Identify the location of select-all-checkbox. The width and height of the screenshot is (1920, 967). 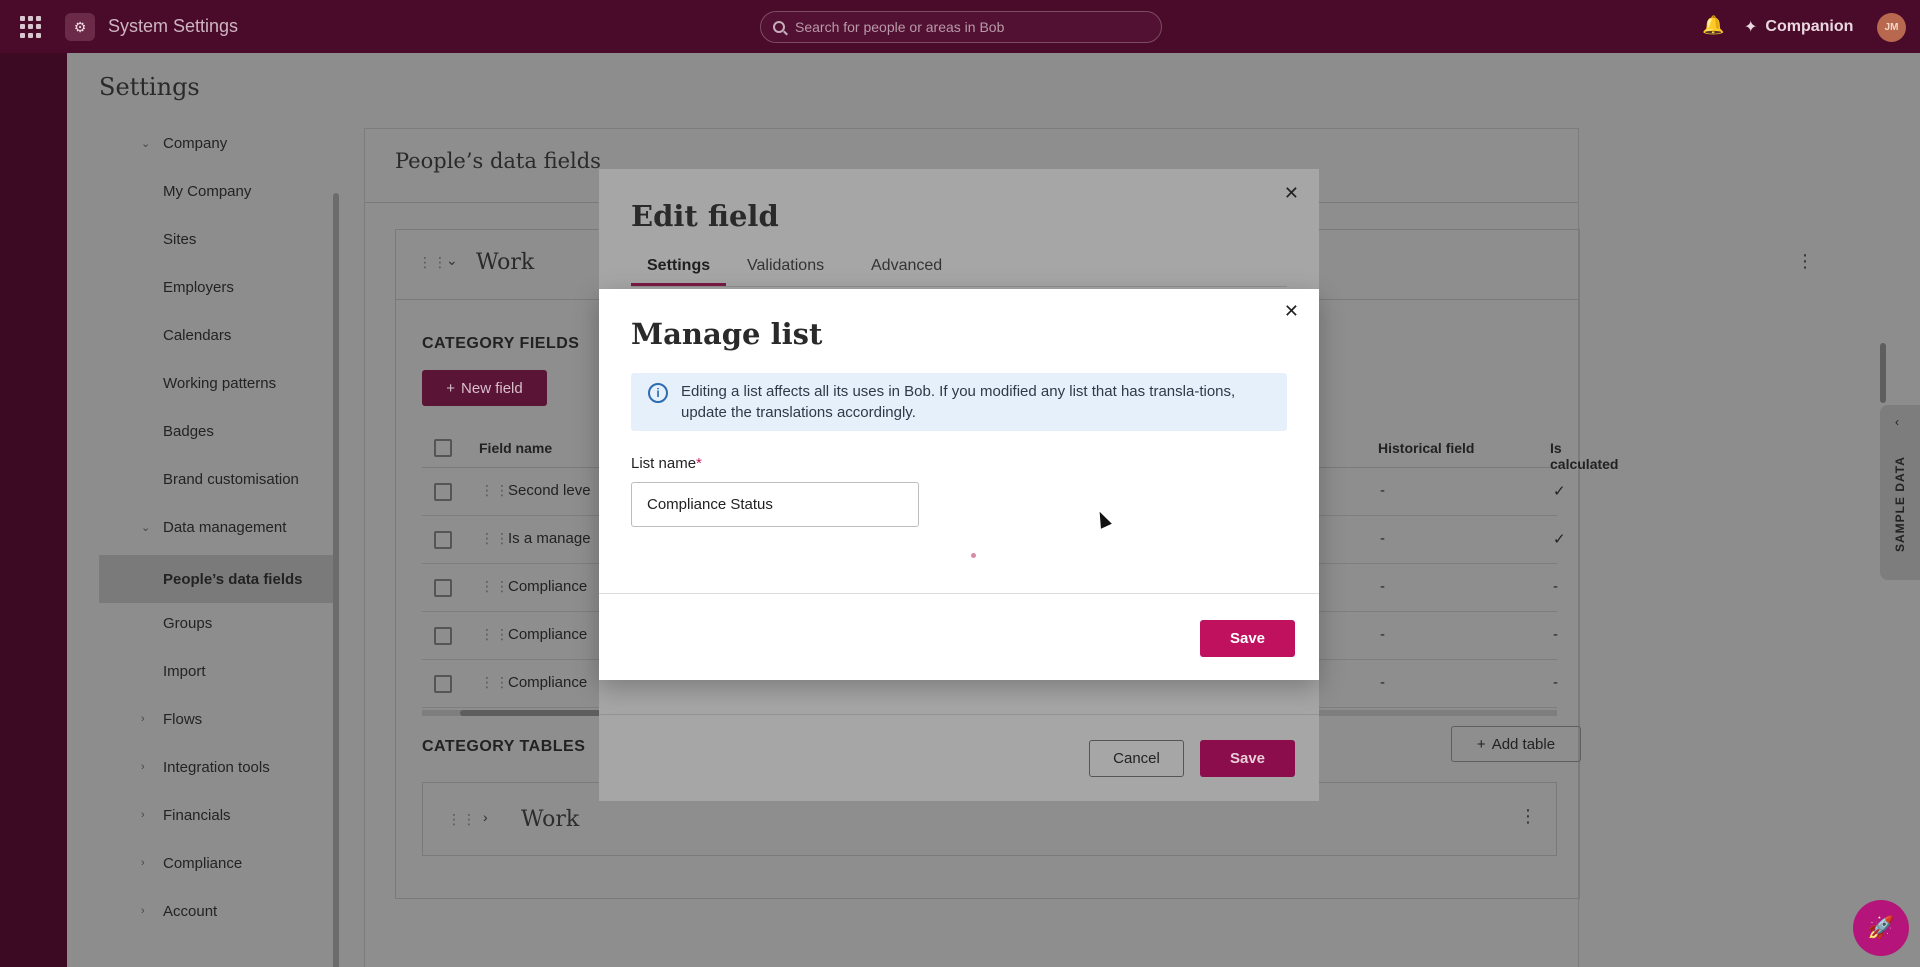
(443, 448).